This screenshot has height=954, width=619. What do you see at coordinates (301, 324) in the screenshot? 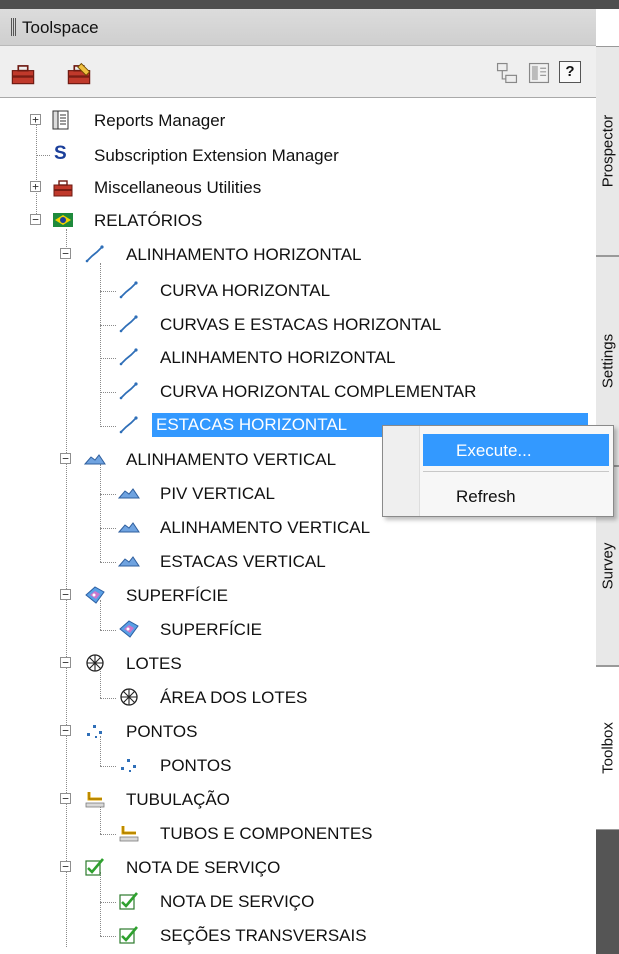
I see `tree-item-label: CURVAS E ESTACAS HORIZONTAL` at bounding box center [301, 324].